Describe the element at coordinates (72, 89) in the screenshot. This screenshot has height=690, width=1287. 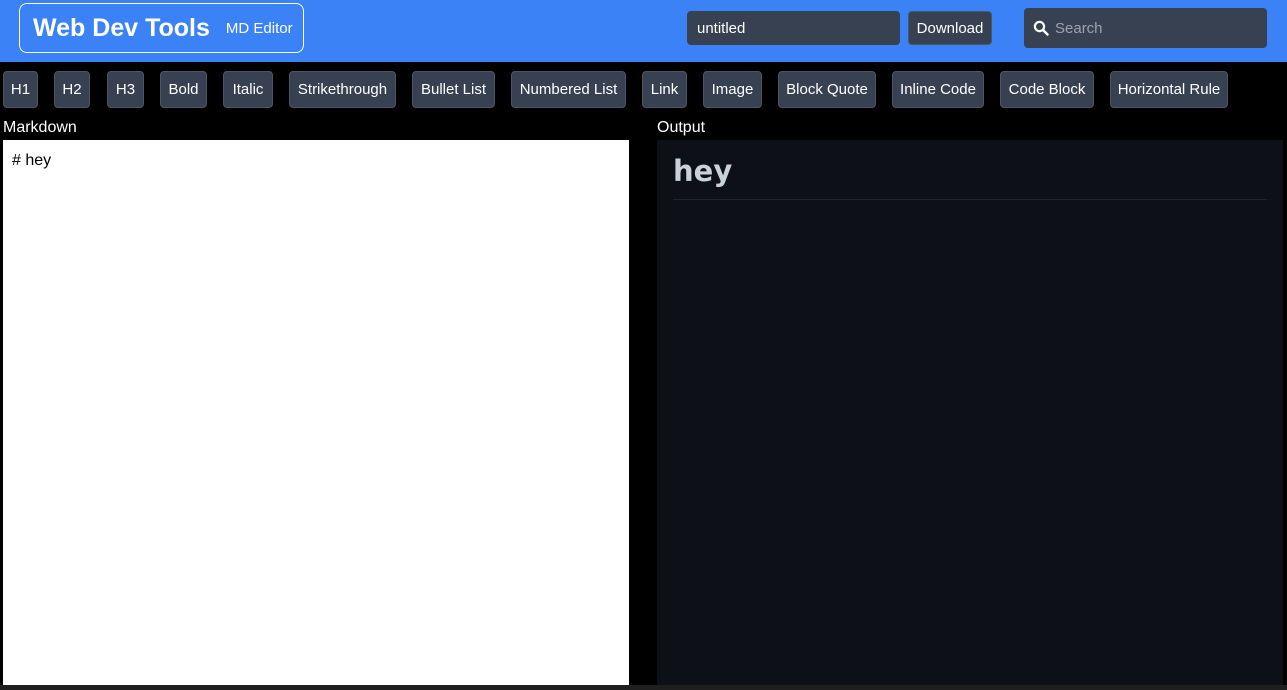
I see `h2-button: H2` at that location.